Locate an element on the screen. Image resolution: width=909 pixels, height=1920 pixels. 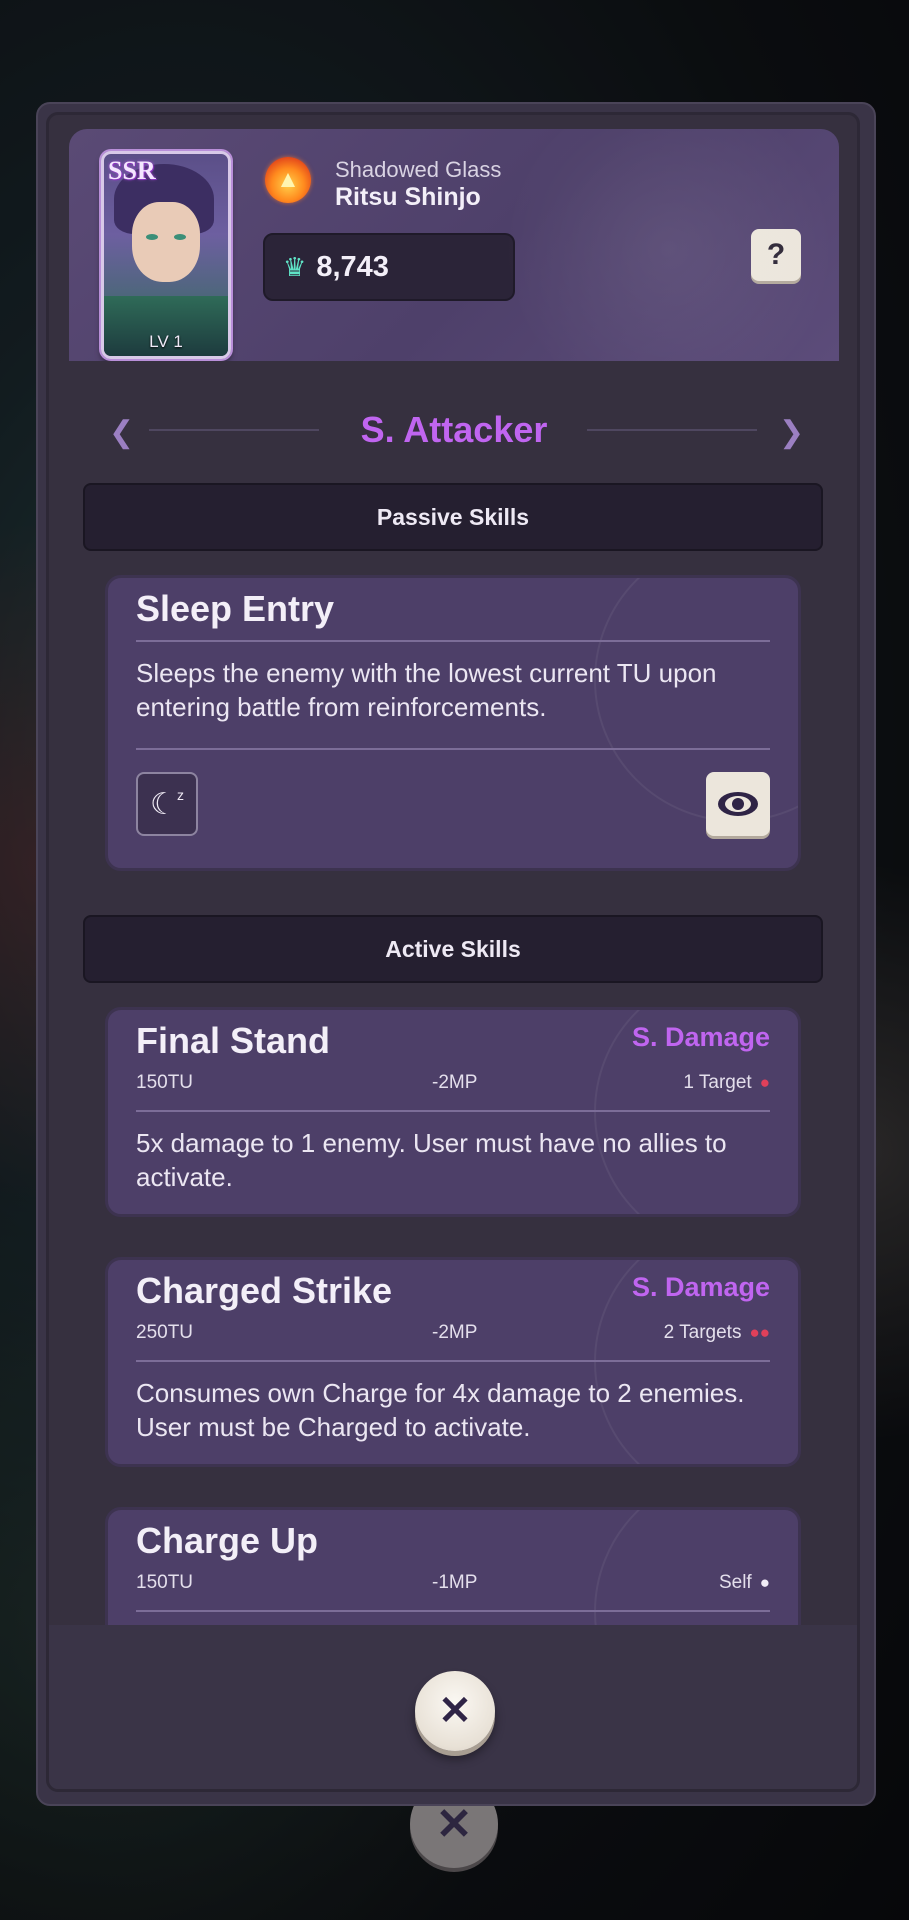
close-icon: ✕ is located at coordinates (455, 1711).